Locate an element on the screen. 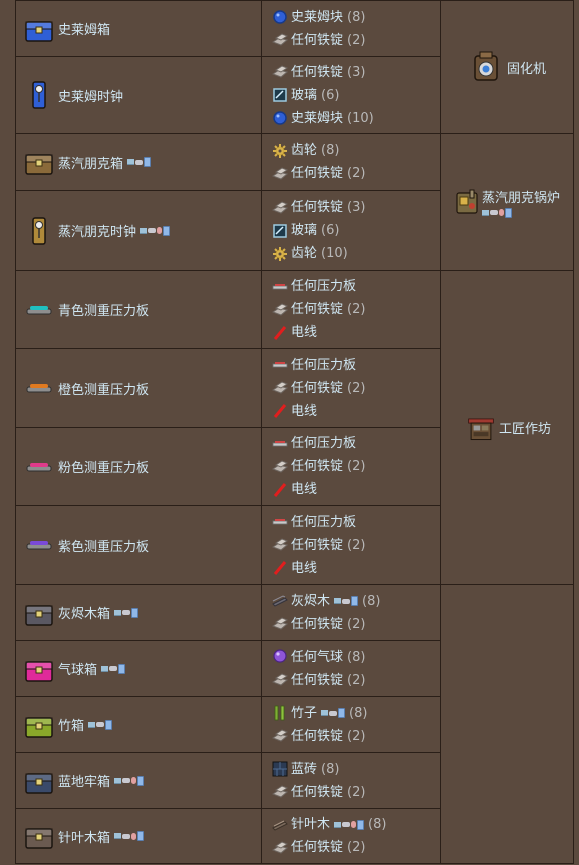 This screenshot has height=865, width=579. station-name: 蒸汽朋克锅炉 is located at coordinates (521, 196).